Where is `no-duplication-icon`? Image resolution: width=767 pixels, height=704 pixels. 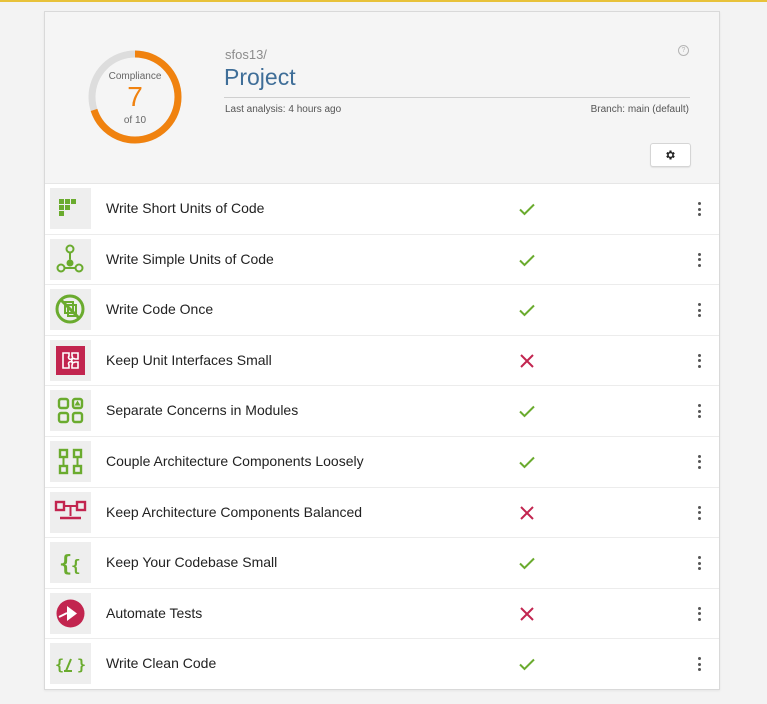 no-duplication-icon is located at coordinates (70, 310).